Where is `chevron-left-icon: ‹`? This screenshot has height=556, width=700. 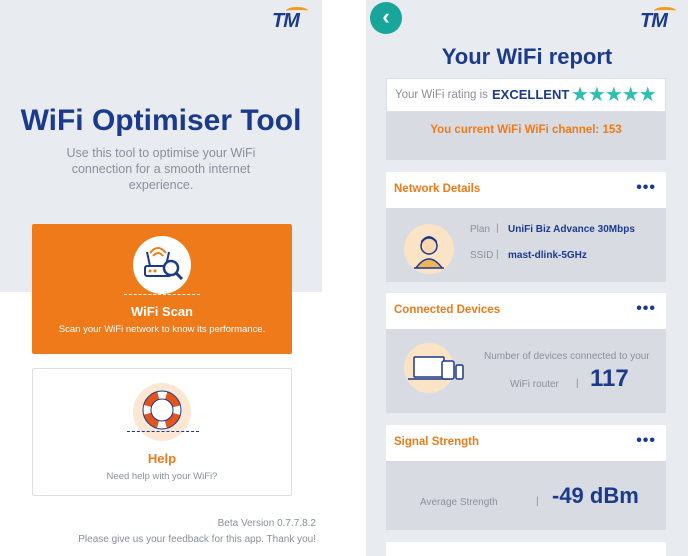 chevron-left-icon: ‹ is located at coordinates (386, 16).